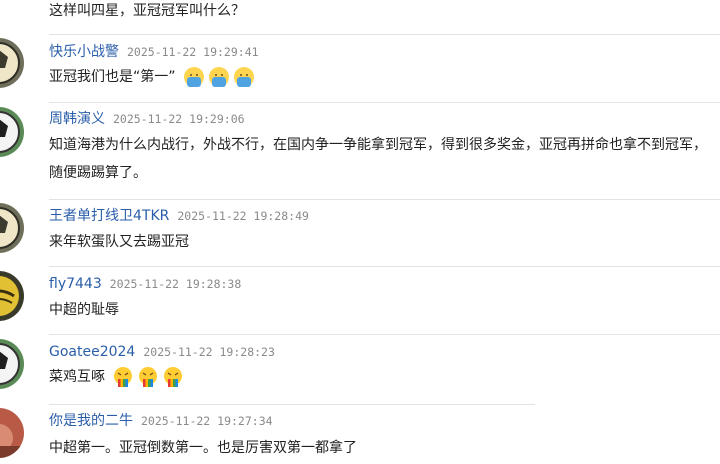  I want to click on comment-header: 周韩演义 2025-11-22 19:29:06, so click(147, 118).